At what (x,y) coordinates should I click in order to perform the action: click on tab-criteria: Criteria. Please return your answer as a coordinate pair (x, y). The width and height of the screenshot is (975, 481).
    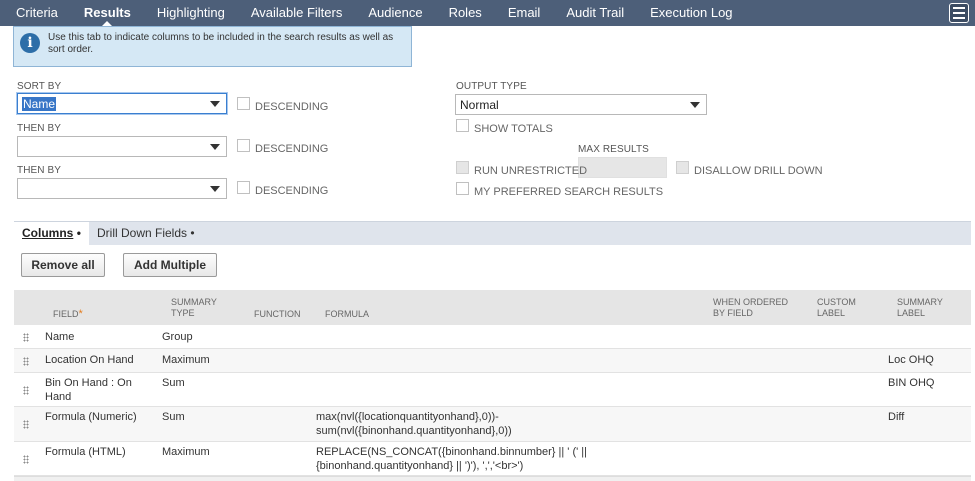
    Looking at the image, I should click on (35, 13).